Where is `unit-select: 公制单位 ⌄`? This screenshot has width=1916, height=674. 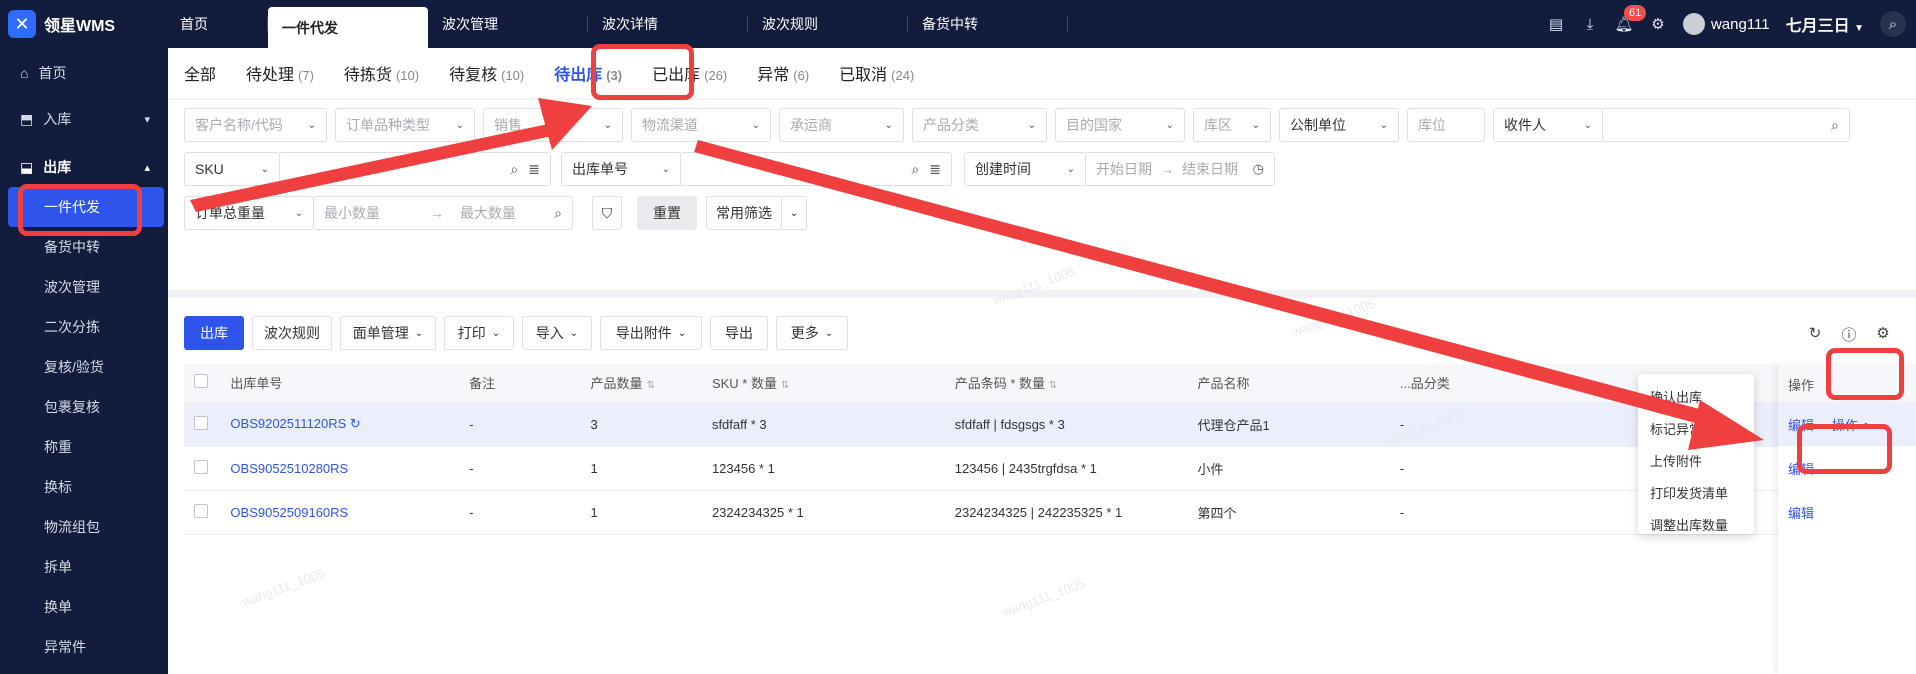
unit-select: 公制单位 ⌄ is located at coordinates (1339, 125).